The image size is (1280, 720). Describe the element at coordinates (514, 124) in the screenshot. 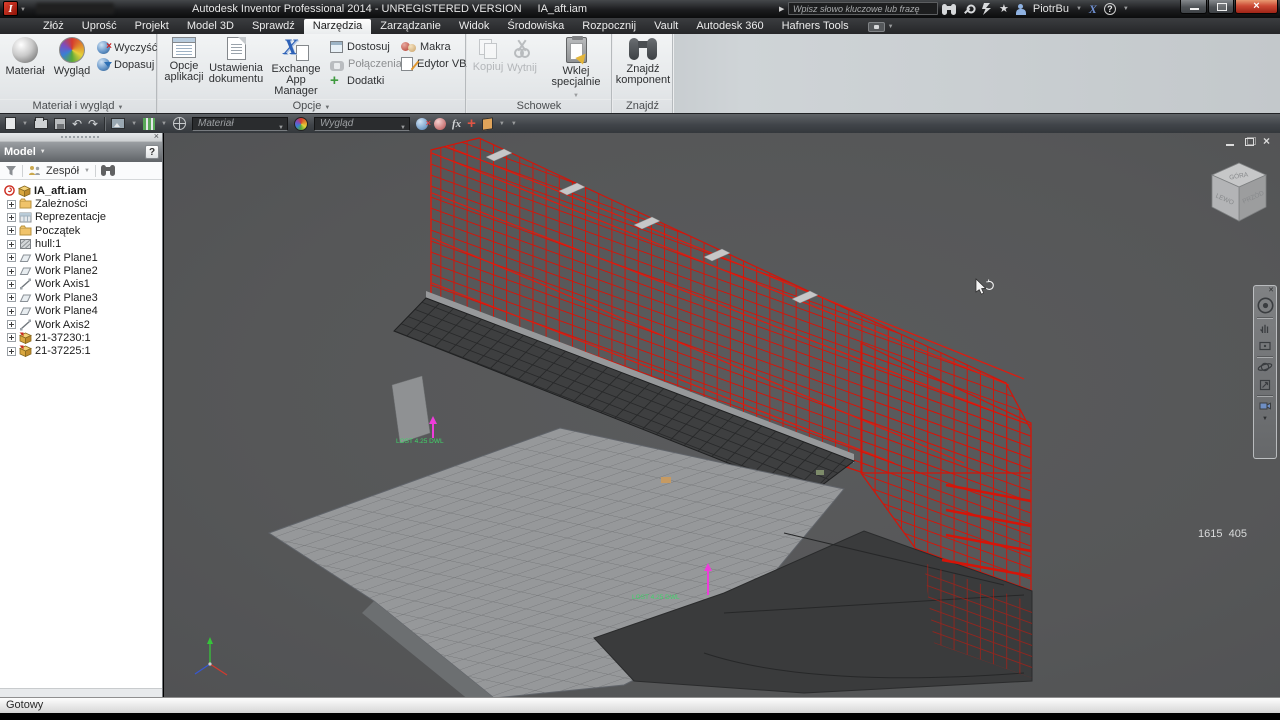

I see `toolbar-overflow-icon: ▼` at that location.